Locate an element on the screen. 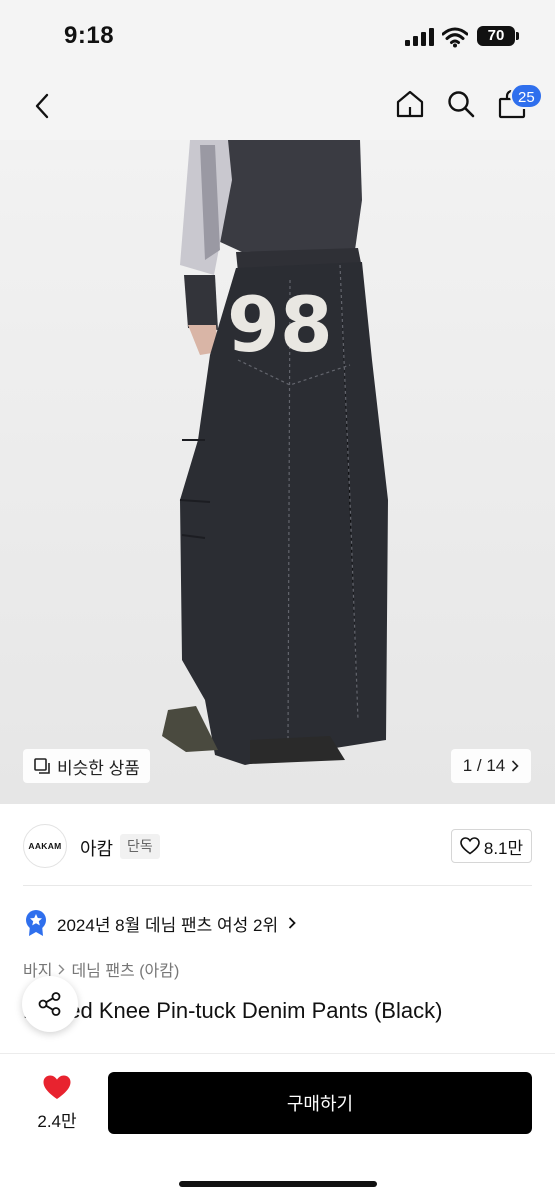 Image resolution: width=555 pixels, height=1200 pixels. ranking-medal-icon is located at coordinates (36, 923).